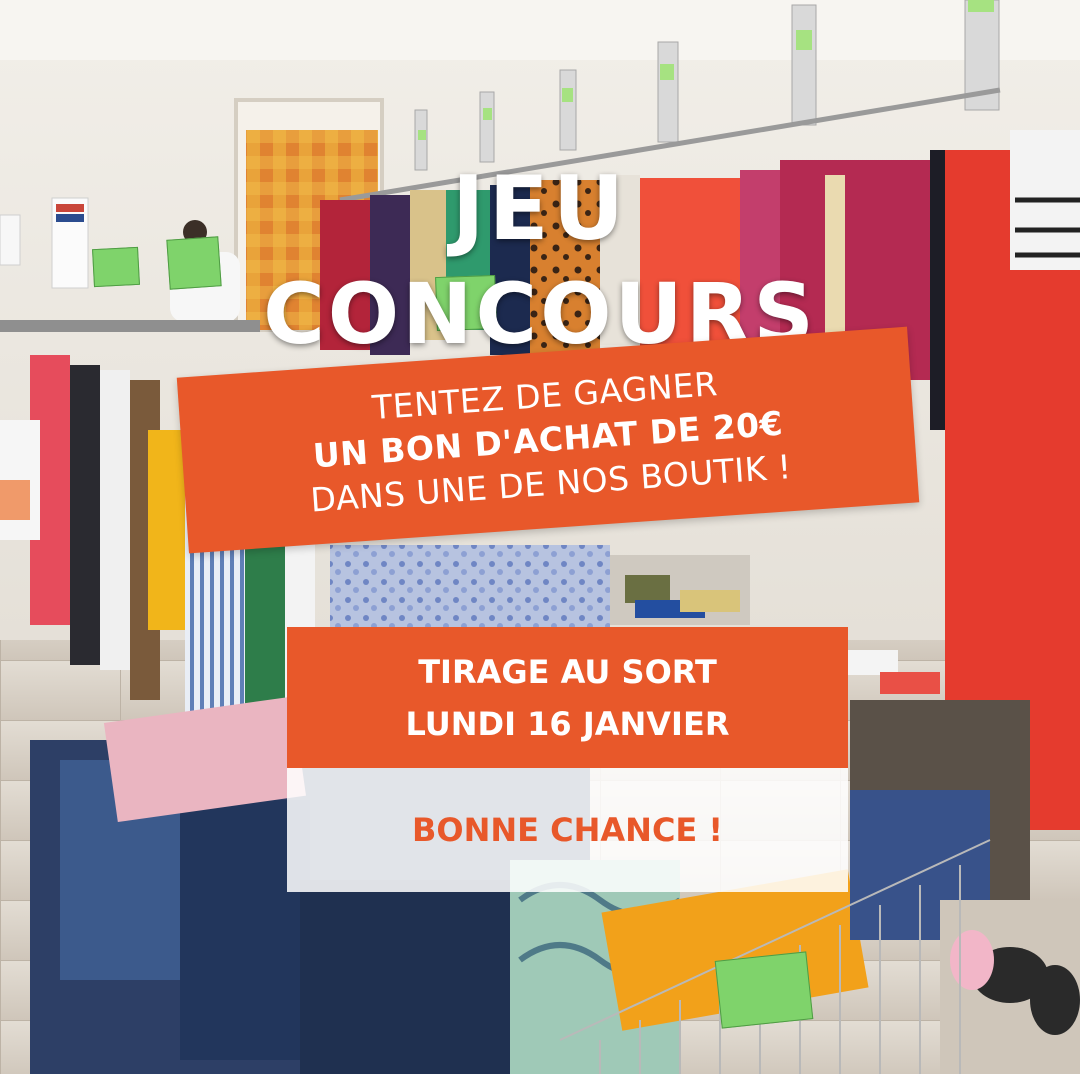 The image size is (1080, 1074). Describe the element at coordinates (567, 697) in the screenshot. I see `draw-date-panel: TIRAGE AU SORT LUNDI 16 JANVIER` at that location.